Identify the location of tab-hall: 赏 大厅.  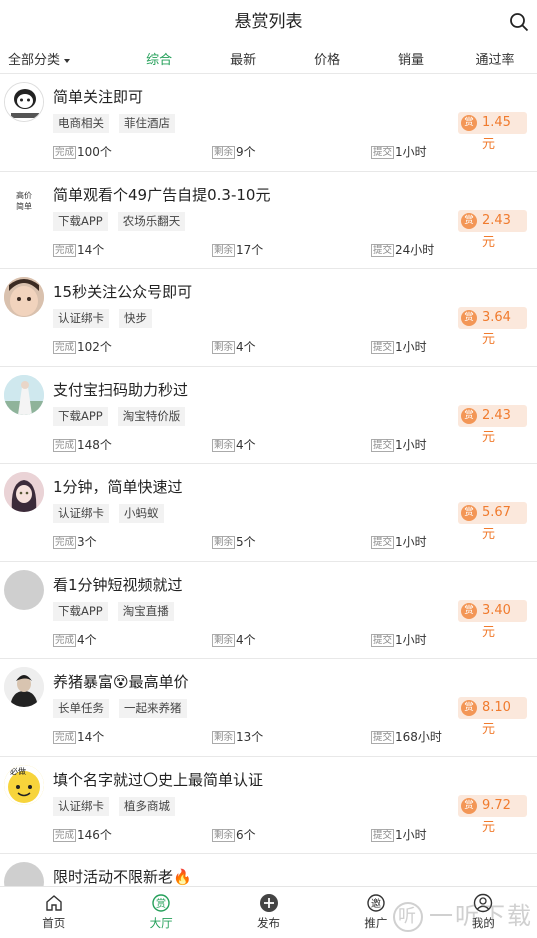
(160, 912).